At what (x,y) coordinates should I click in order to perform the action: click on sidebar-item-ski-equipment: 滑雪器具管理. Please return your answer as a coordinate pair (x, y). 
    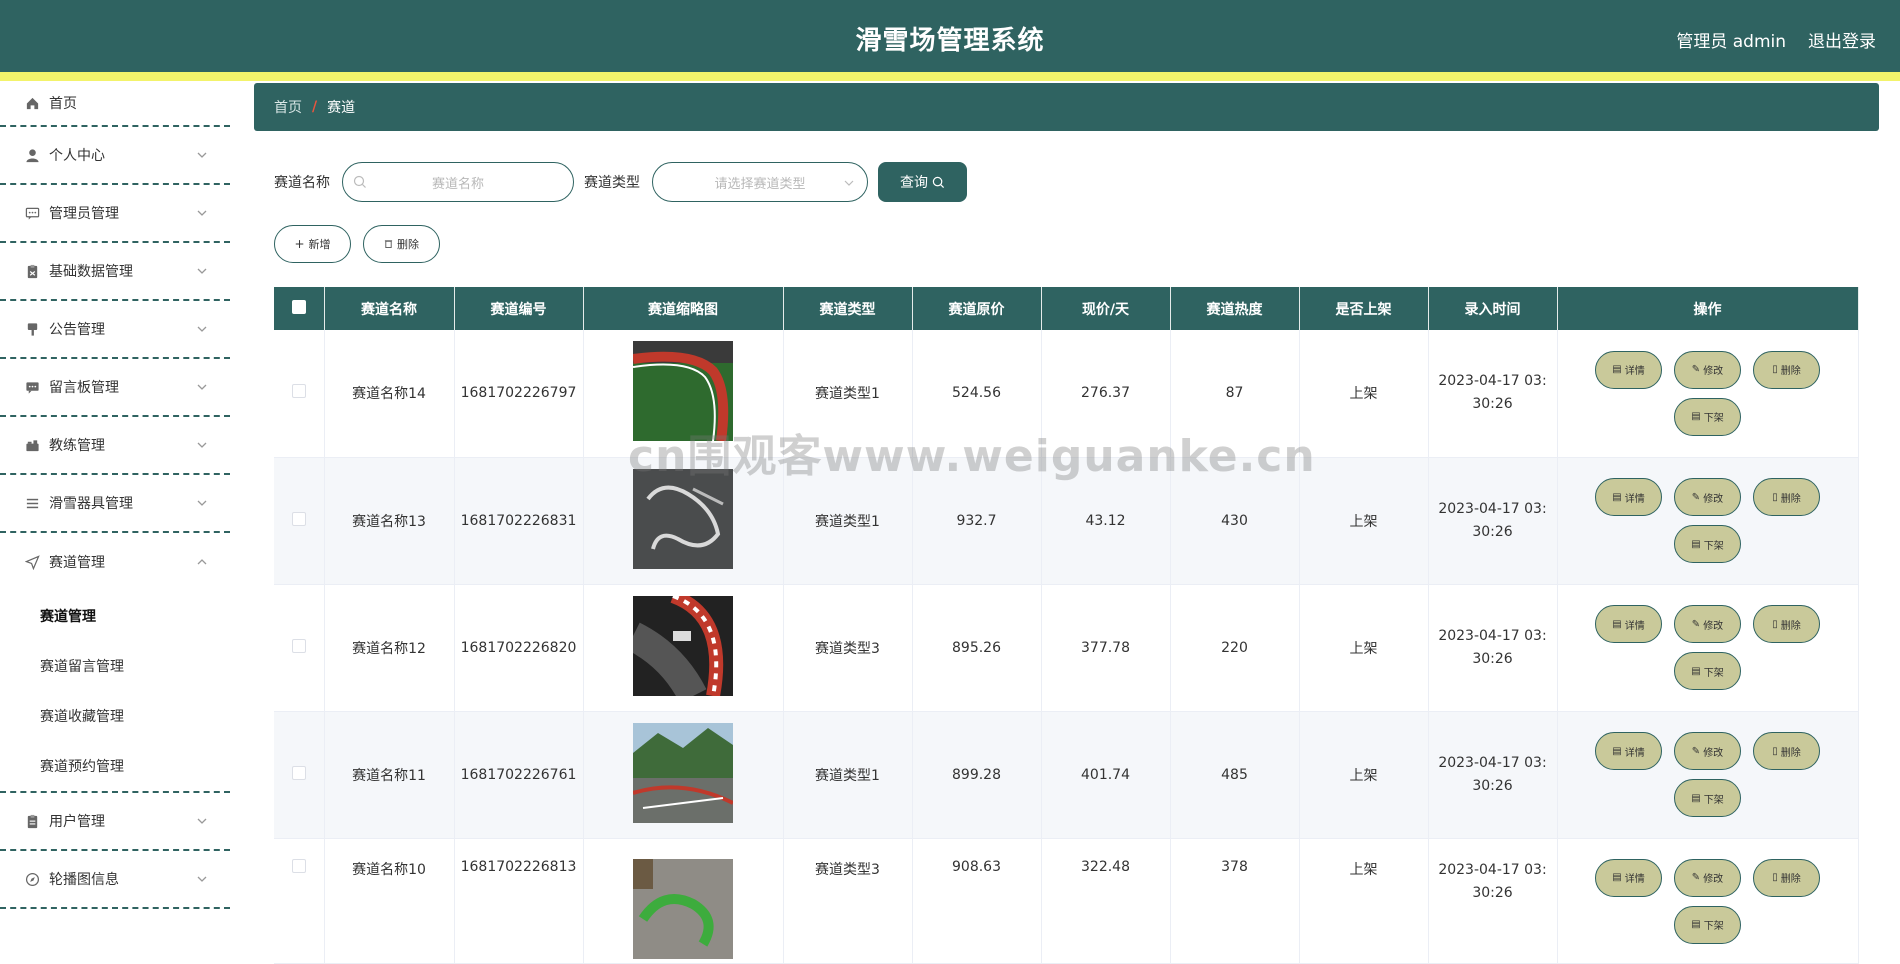
    Looking at the image, I should click on (115, 504).